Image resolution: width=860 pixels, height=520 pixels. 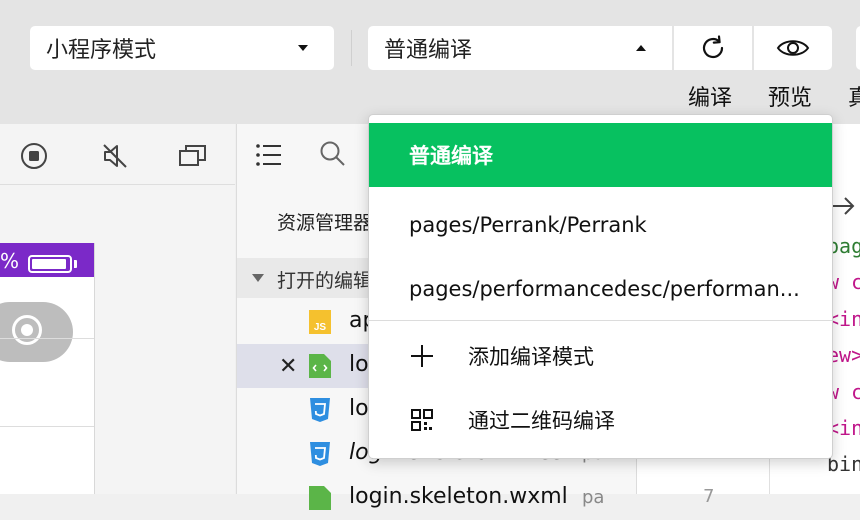 What do you see at coordinates (600, 225) in the screenshot?
I see `dropdown-item-path: pages/Perrank/Perrank` at bounding box center [600, 225].